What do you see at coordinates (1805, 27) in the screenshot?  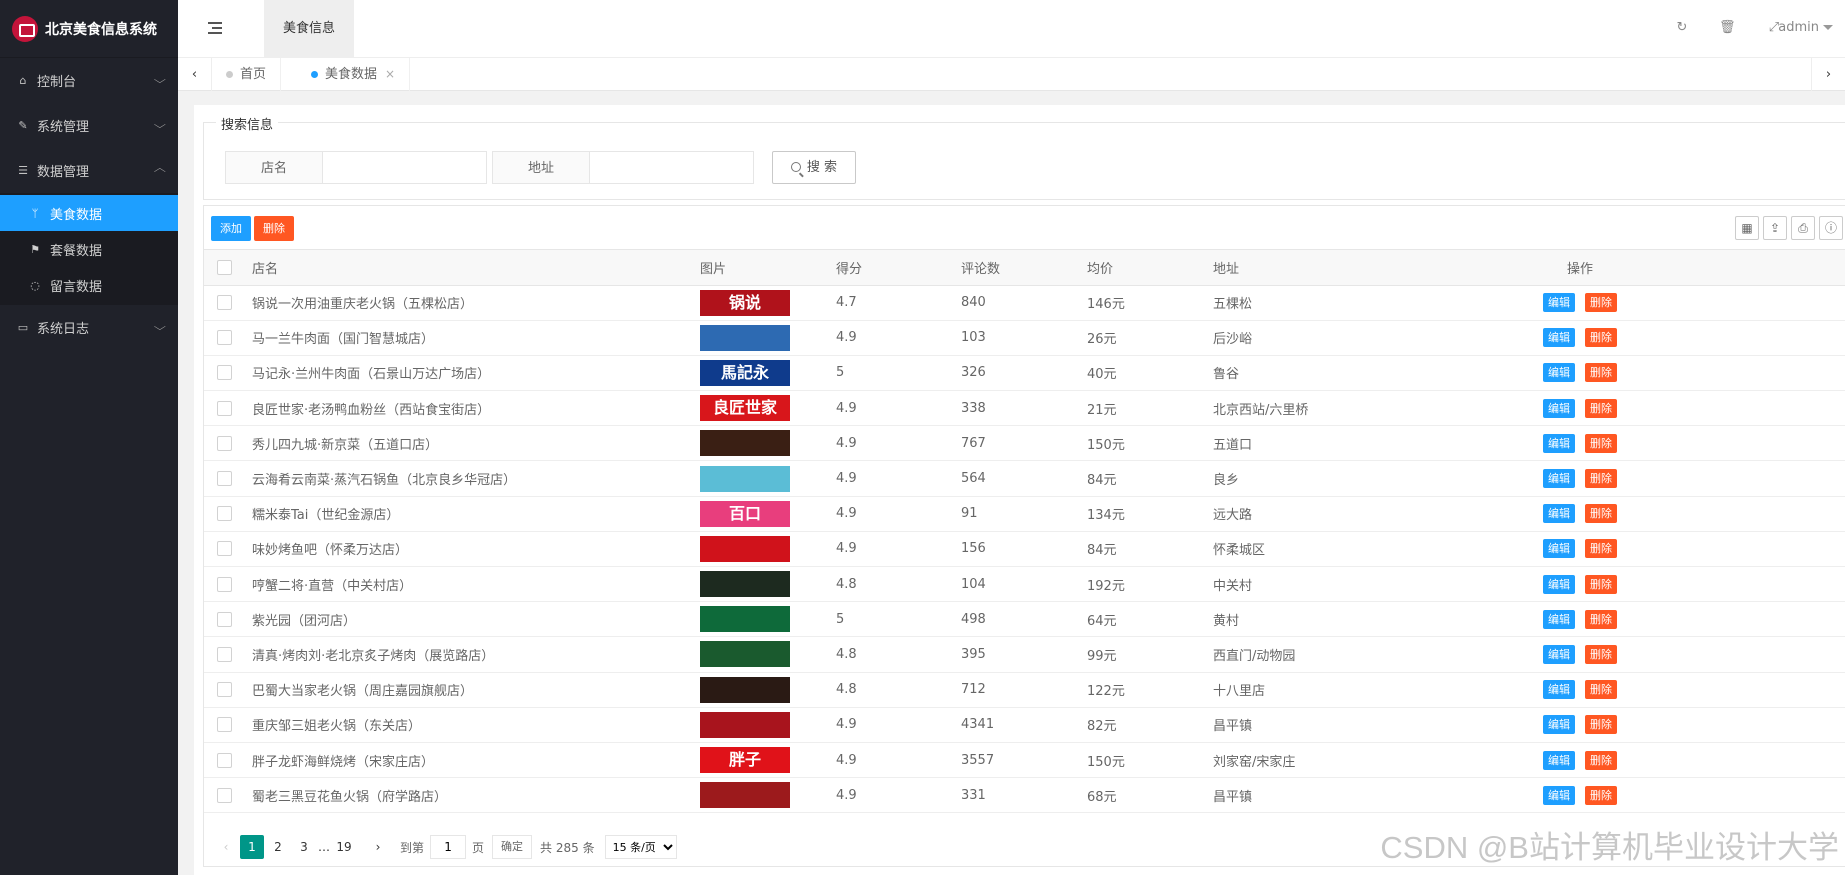 I see `user-menu: admin` at bounding box center [1805, 27].